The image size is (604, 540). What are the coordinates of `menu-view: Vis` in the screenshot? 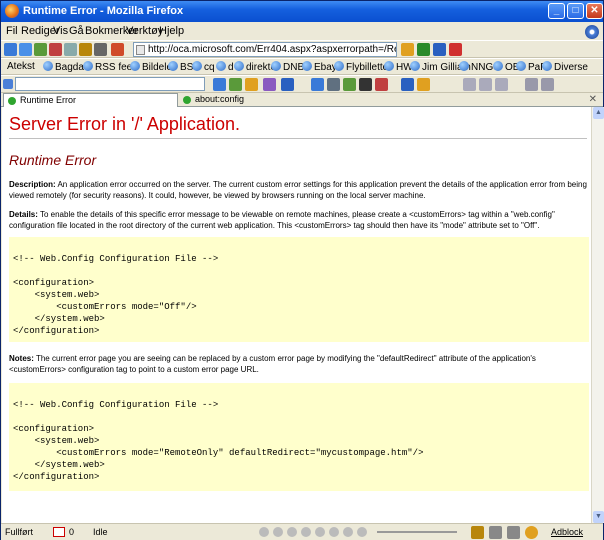 It's located at (60, 31).